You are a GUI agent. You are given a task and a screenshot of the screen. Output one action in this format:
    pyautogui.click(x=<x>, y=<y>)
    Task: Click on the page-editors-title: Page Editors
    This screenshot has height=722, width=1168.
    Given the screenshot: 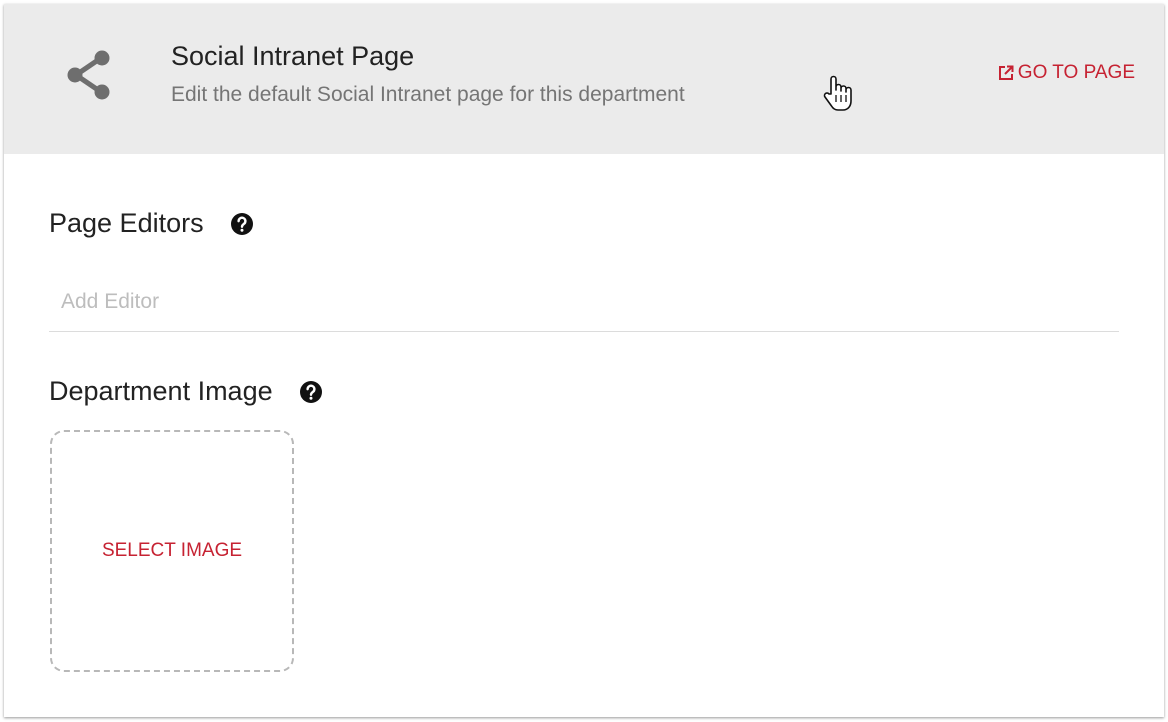 What is the action you would take?
    pyautogui.click(x=126, y=223)
    